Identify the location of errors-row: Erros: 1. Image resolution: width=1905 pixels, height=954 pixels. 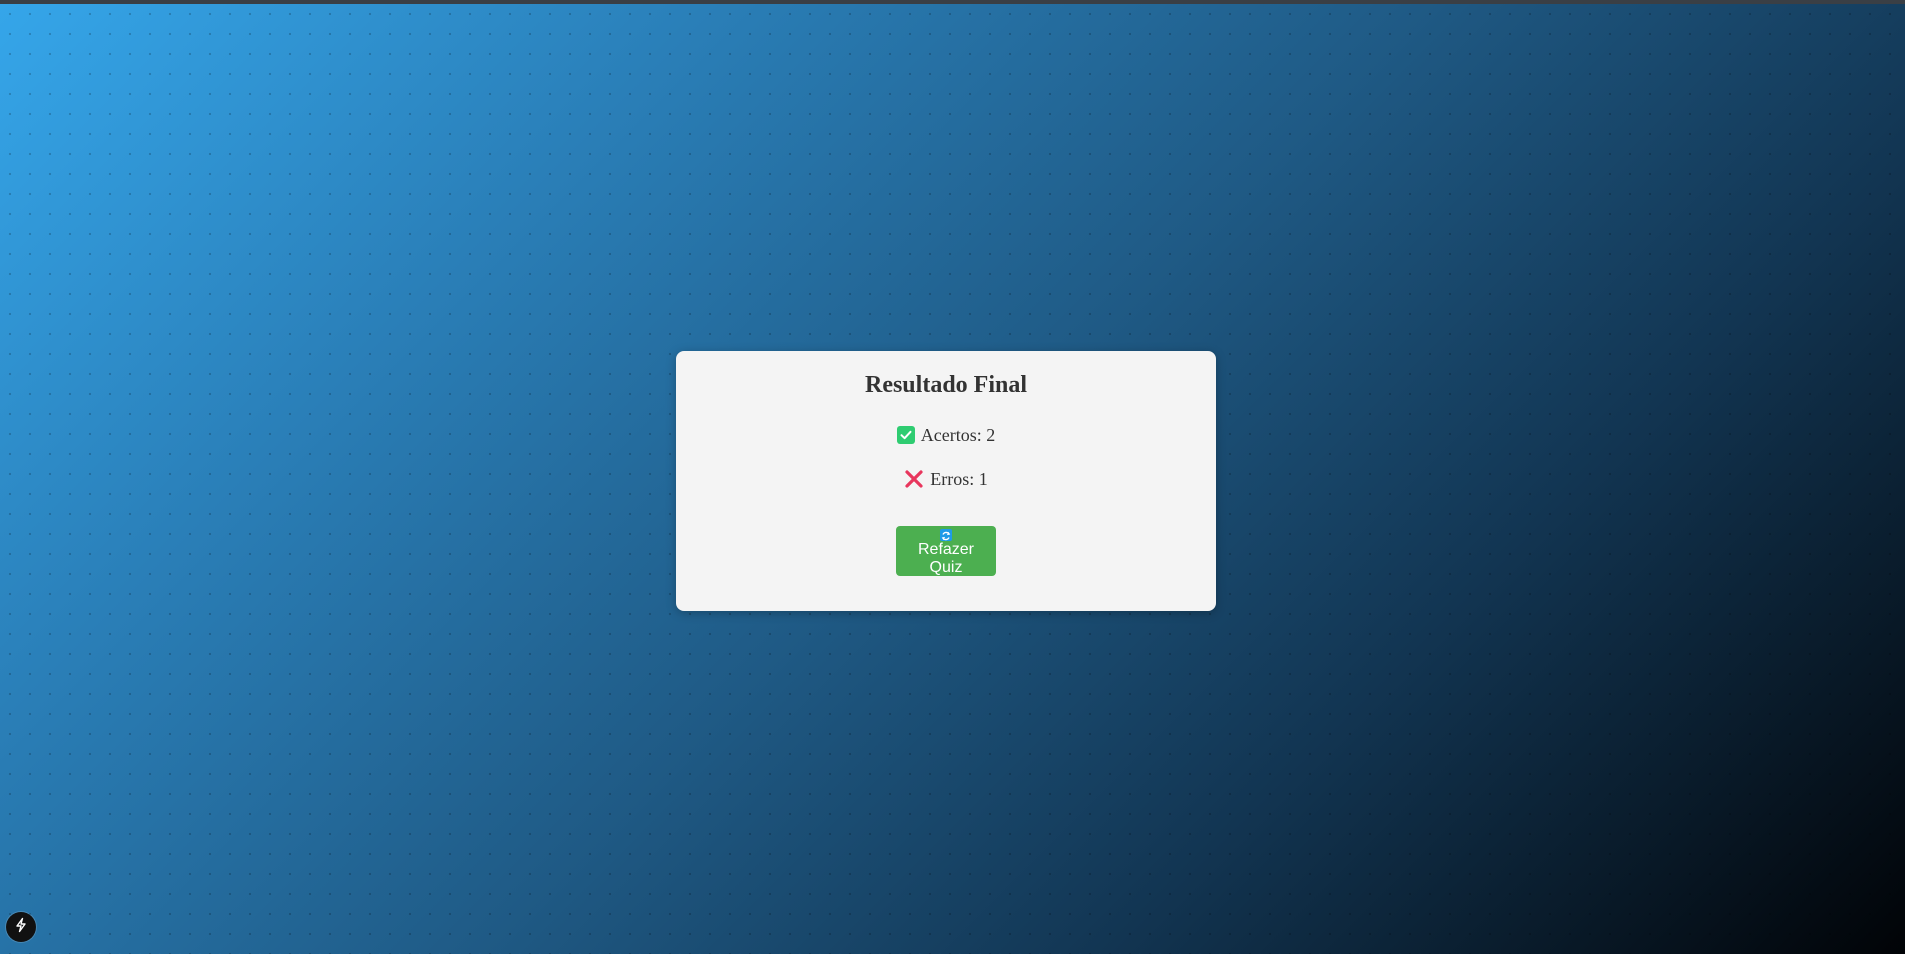
(946, 479).